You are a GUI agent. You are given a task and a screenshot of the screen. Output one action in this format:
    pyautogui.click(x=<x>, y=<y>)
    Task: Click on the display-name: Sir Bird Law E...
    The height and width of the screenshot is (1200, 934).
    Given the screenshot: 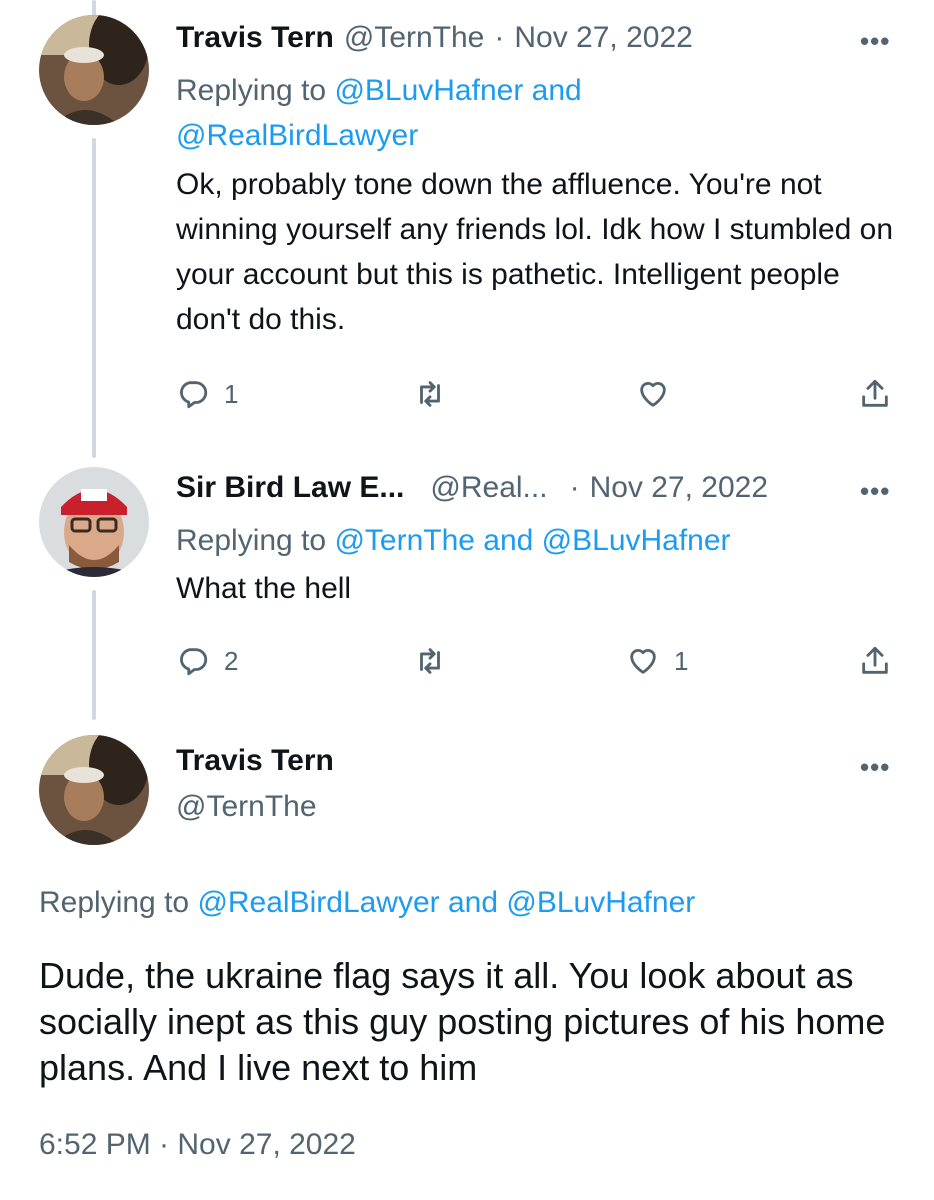 What is the action you would take?
    pyautogui.click(x=290, y=488)
    